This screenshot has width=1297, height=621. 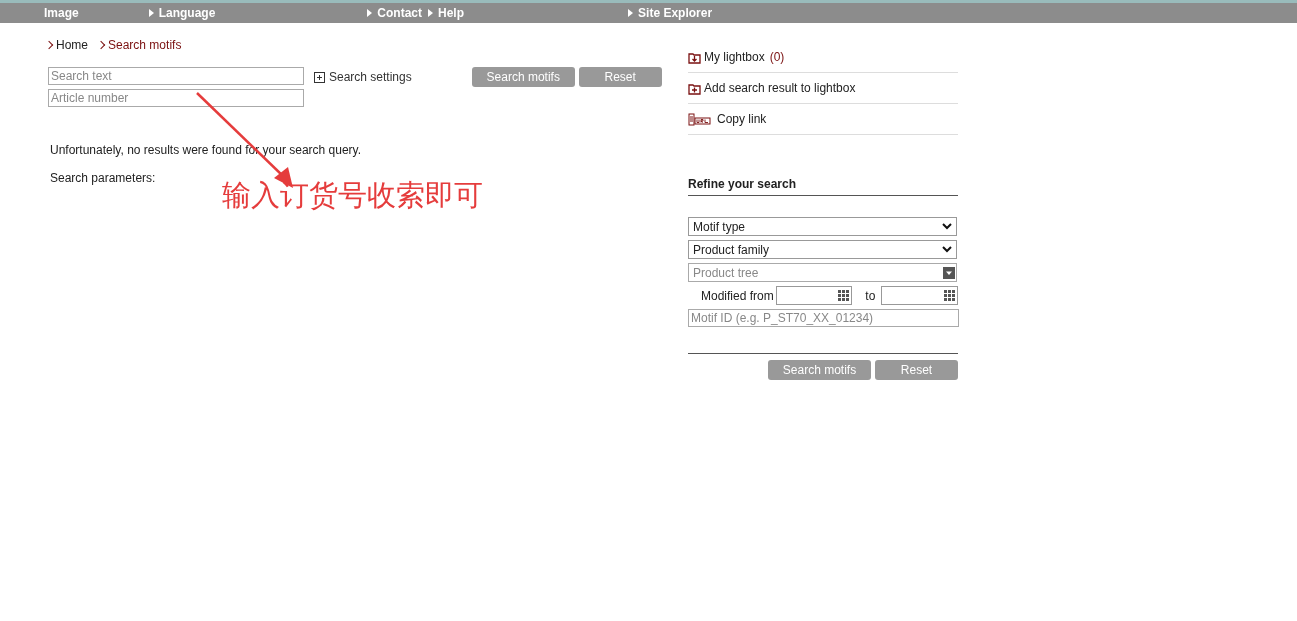 What do you see at coordinates (370, 77) in the screenshot?
I see `search-settings-link: Search settings` at bounding box center [370, 77].